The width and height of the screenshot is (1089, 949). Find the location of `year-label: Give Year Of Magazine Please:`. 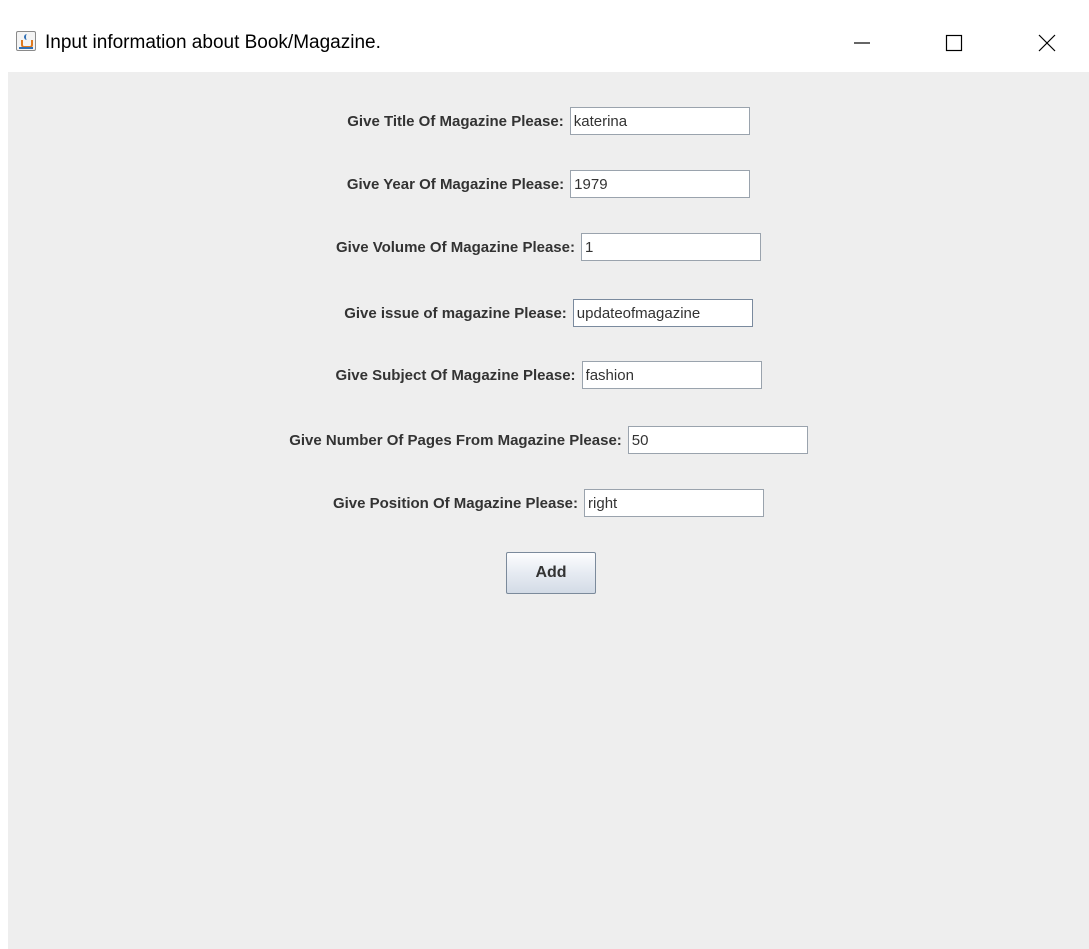

year-label: Give Year Of Magazine Please: is located at coordinates (455, 184).